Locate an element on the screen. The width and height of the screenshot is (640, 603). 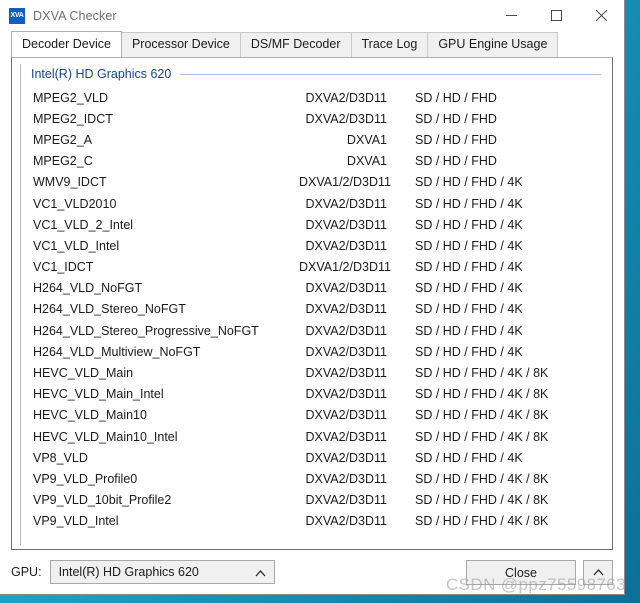
decoder-row: MPEG2_VLD DXVA2/D3D11 SD / HD / FHD is located at coordinates (317, 97).